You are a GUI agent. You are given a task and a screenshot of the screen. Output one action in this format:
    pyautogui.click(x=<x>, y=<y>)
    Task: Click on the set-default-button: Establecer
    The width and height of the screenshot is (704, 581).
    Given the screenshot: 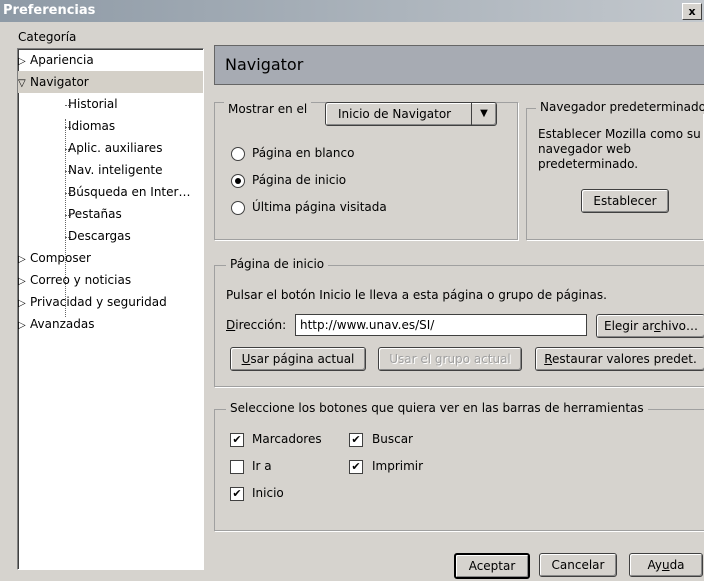 What is the action you would take?
    pyautogui.click(x=625, y=201)
    